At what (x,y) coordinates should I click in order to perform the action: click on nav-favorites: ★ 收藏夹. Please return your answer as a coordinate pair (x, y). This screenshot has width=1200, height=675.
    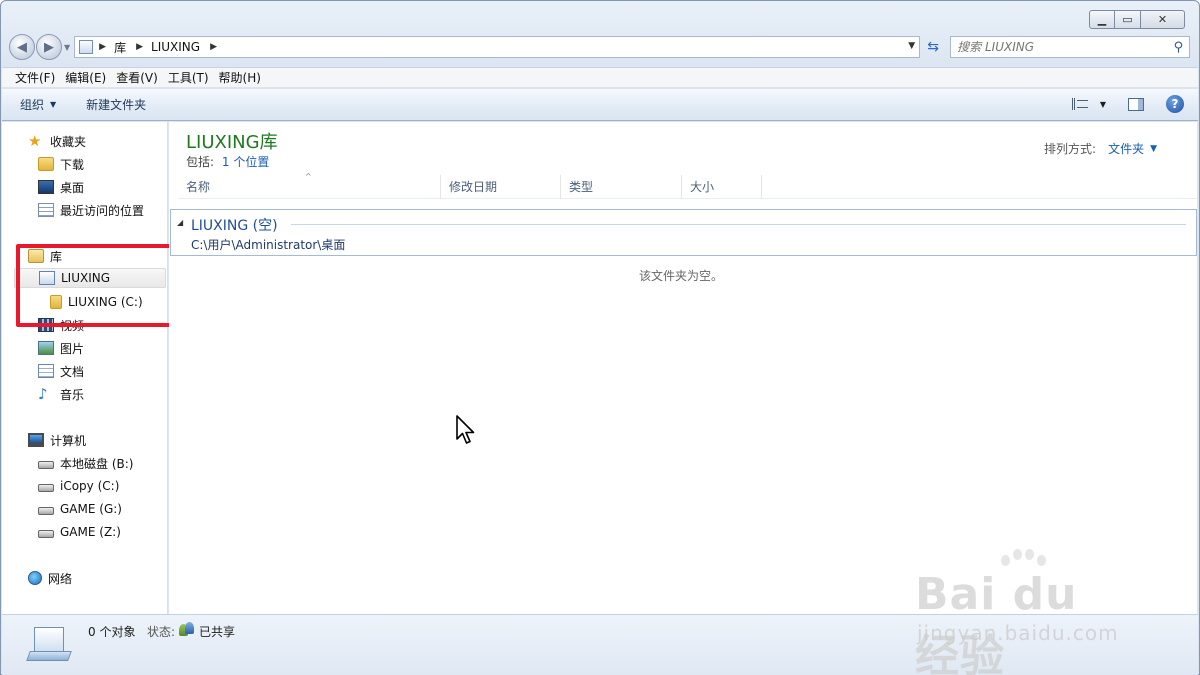
    Looking at the image, I should click on (57, 141).